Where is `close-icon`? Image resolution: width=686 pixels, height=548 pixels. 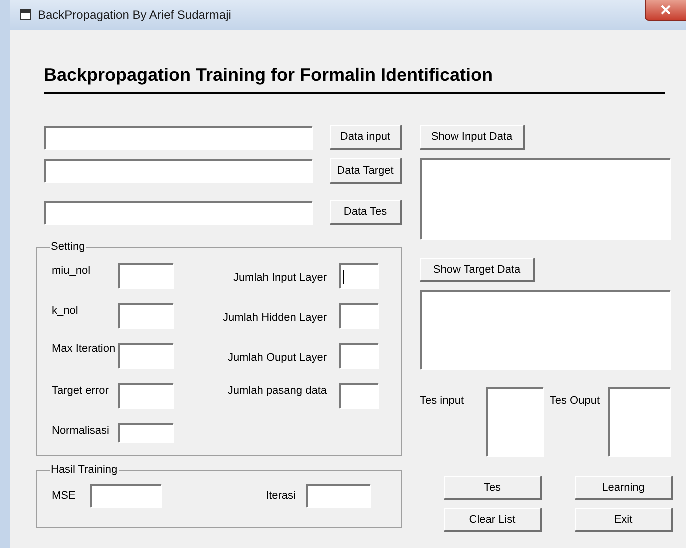 close-icon is located at coordinates (666, 10).